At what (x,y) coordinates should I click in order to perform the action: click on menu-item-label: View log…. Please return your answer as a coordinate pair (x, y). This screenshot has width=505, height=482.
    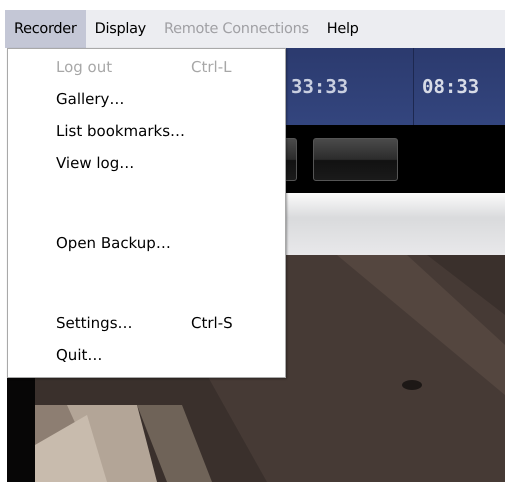
    Looking at the image, I should click on (96, 163).